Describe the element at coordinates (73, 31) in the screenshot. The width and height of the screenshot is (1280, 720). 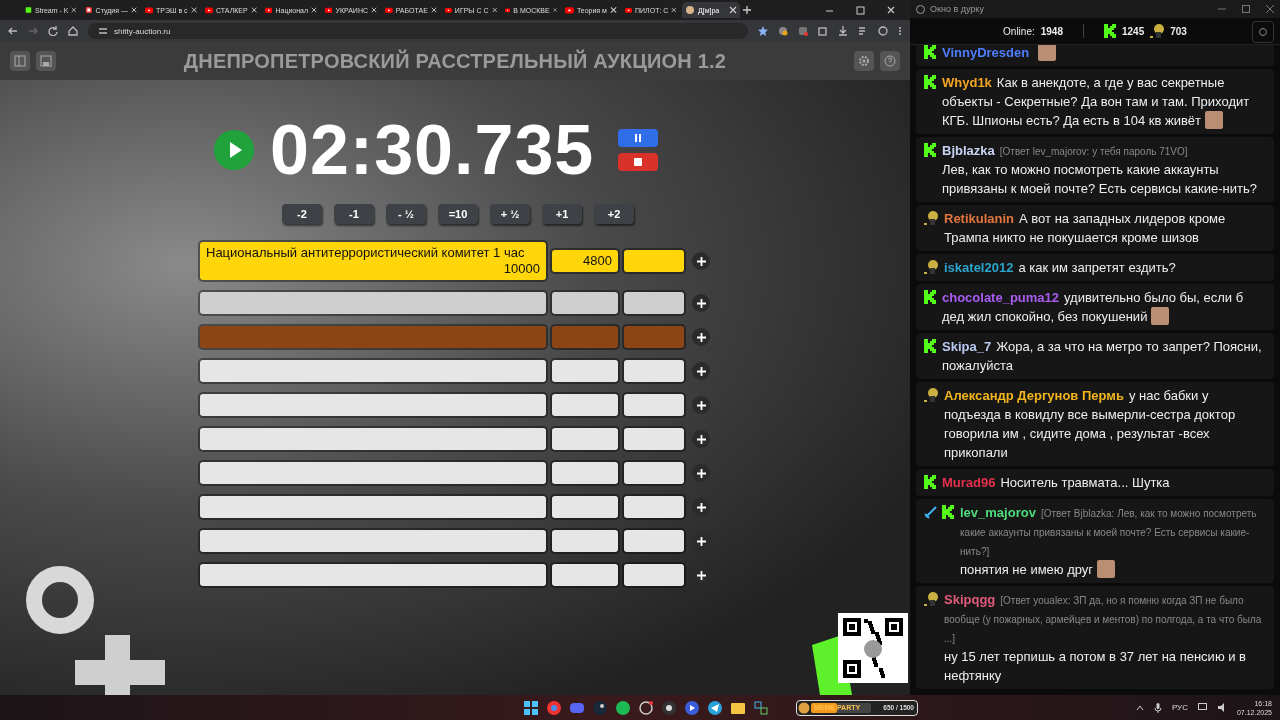
I see `home-icon` at that location.